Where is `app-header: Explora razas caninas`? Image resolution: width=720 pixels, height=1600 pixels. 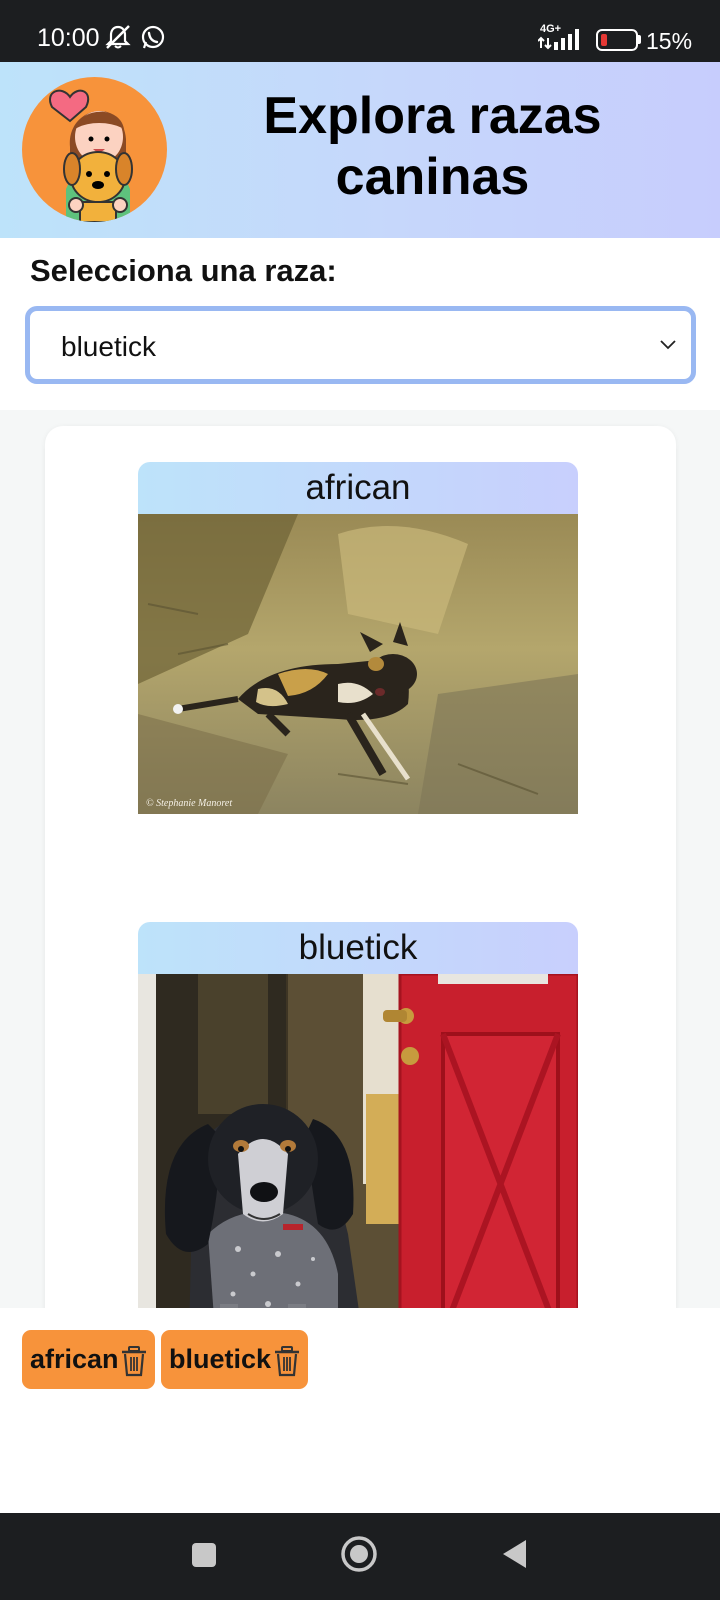
app-header: Explora razas caninas is located at coordinates (360, 150).